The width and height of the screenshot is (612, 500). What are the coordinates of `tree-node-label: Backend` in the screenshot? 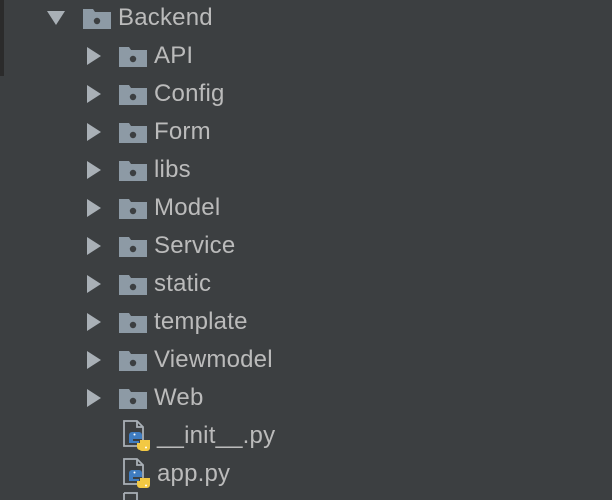 It's located at (165, 17).